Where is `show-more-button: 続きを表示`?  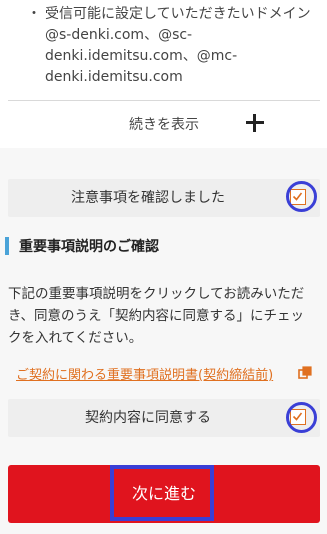 show-more-button: 続きを表示 is located at coordinates (163, 124).